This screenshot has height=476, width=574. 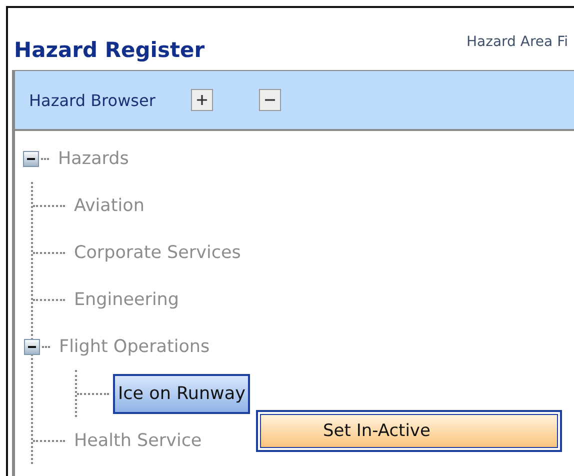 What do you see at coordinates (109, 50) in the screenshot?
I see `page-title: Hazard Register` at bounding box center [109, 50].